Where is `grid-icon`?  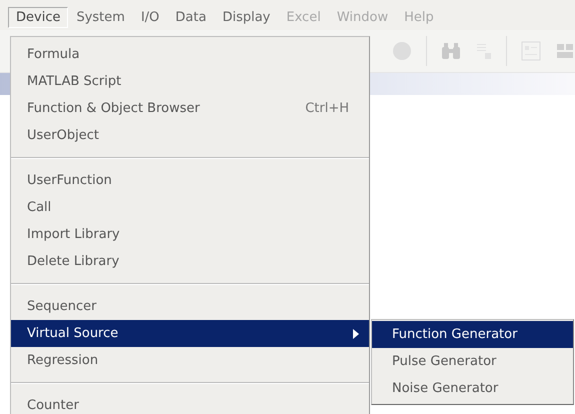 grid-icon is located at coordinates (565, 51).